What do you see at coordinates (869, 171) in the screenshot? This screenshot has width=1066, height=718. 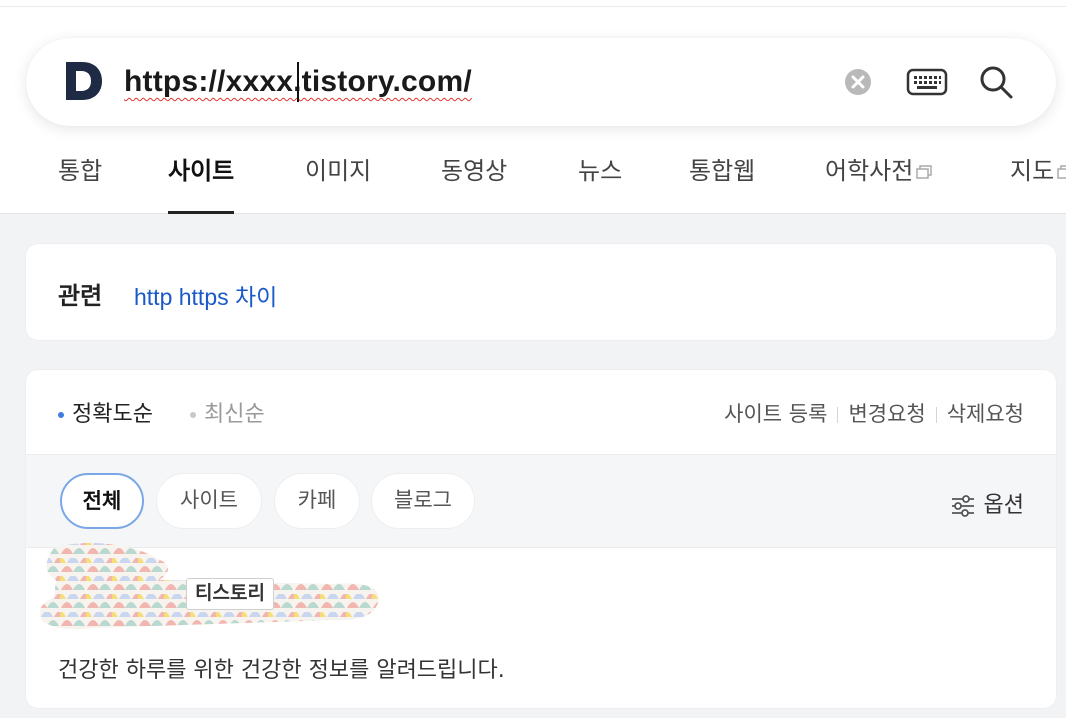 I see `tab-dictionary-label: 어학사전` at bounding box center [869, 171].